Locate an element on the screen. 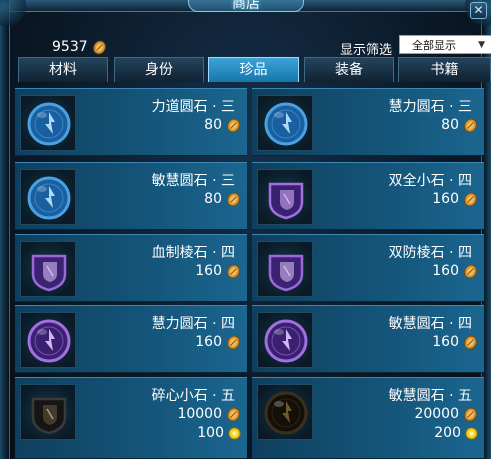 This screenshot has height=459, width=491. currency-value: 9537 is located at coordinates (70, 47).